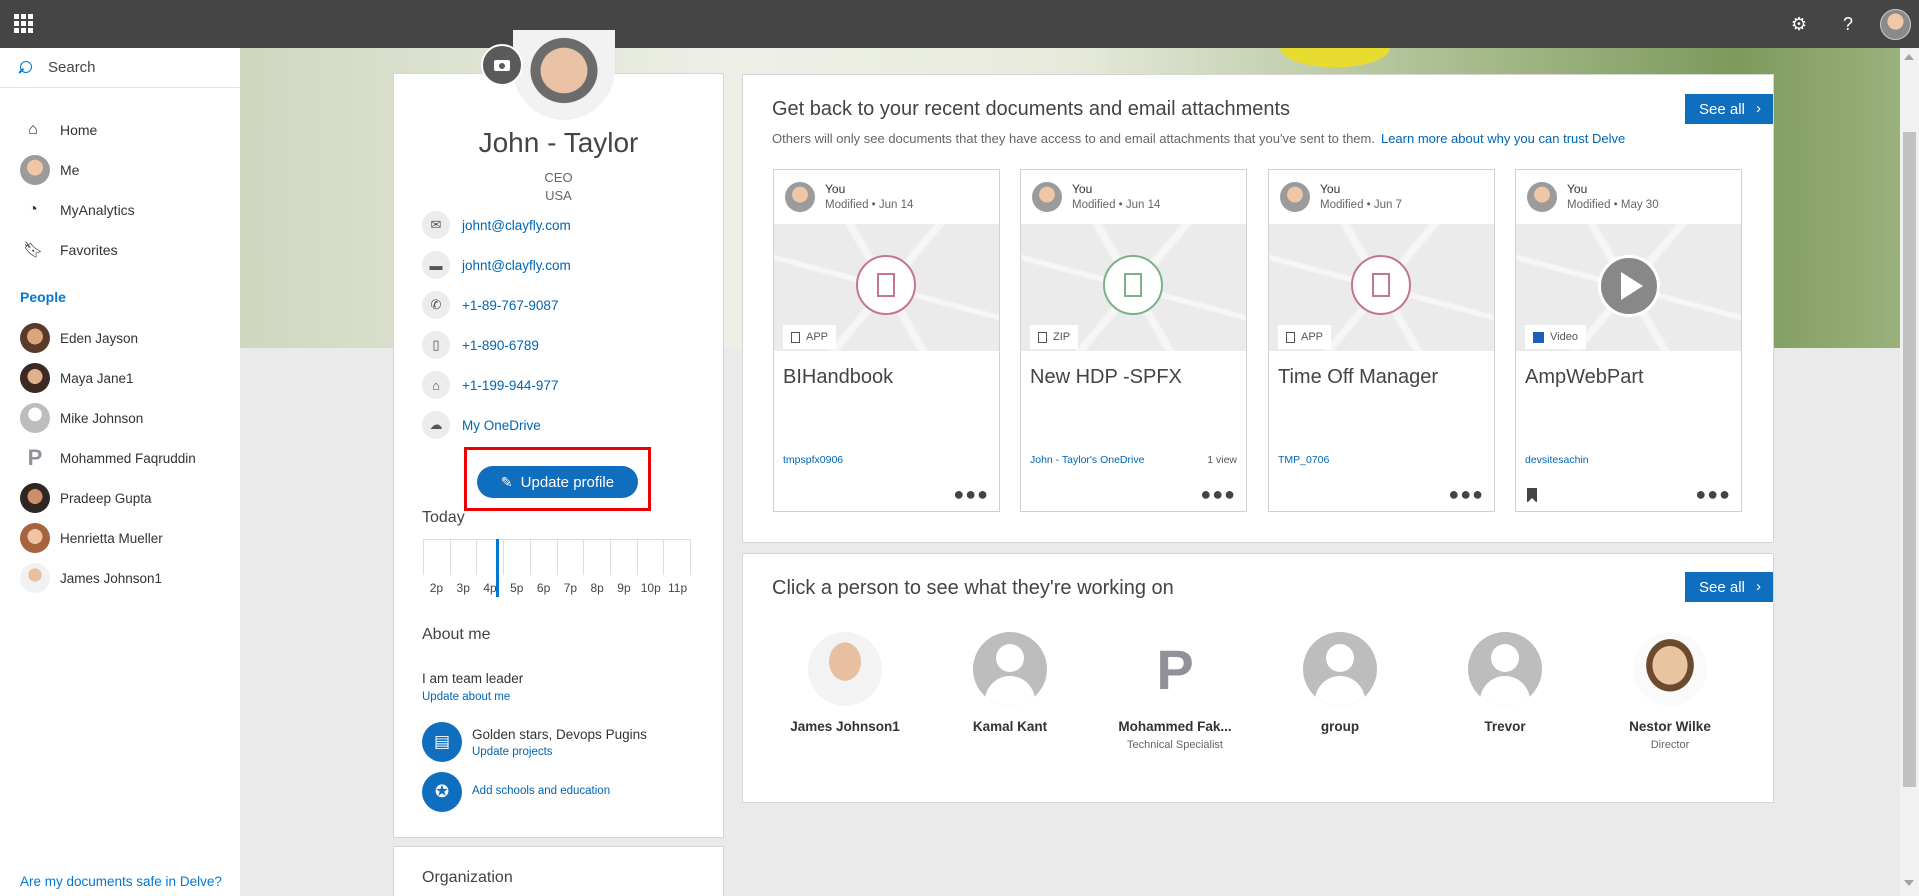  What do you see at coordinates (1222, 460) in the screenshot?
I see `card-views: 1 view` at bounding box center [1222, 460].